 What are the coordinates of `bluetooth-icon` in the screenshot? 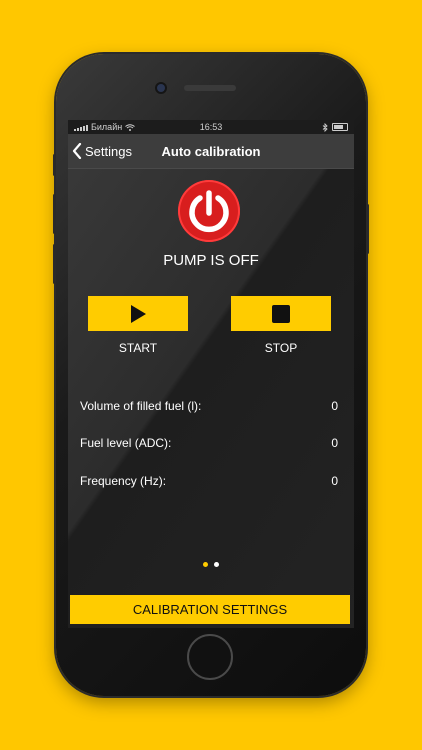 It's located at (325, 127).